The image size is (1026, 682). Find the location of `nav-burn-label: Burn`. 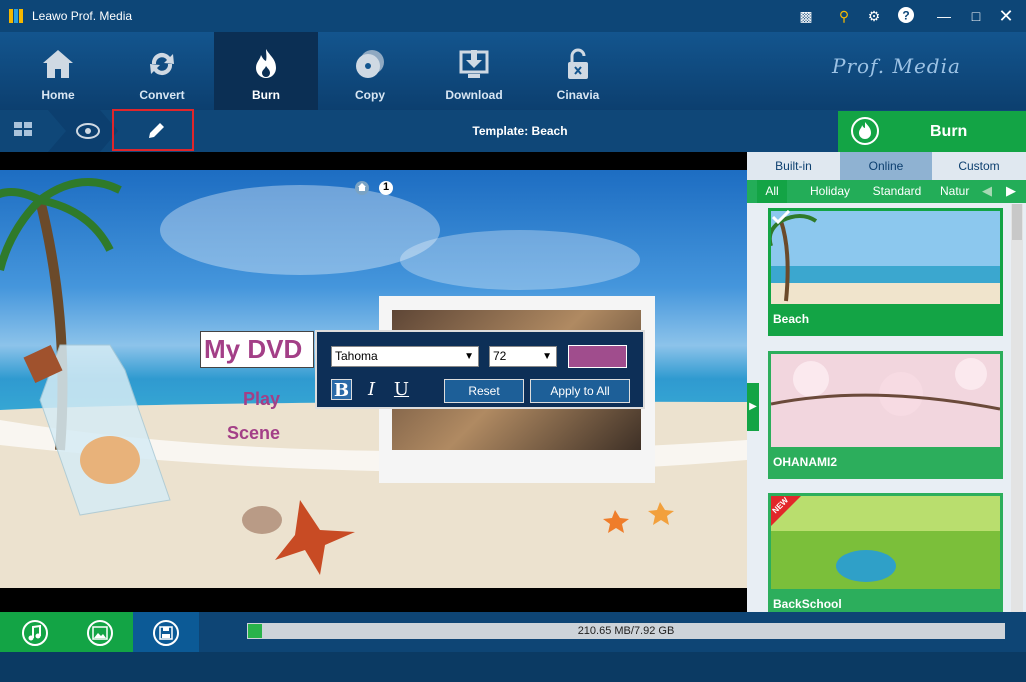

nav-burn-label: Burn is located at coordinates (266, 95).